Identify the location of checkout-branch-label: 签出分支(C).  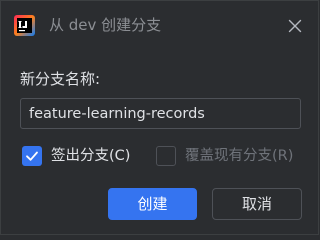
(90, 156).